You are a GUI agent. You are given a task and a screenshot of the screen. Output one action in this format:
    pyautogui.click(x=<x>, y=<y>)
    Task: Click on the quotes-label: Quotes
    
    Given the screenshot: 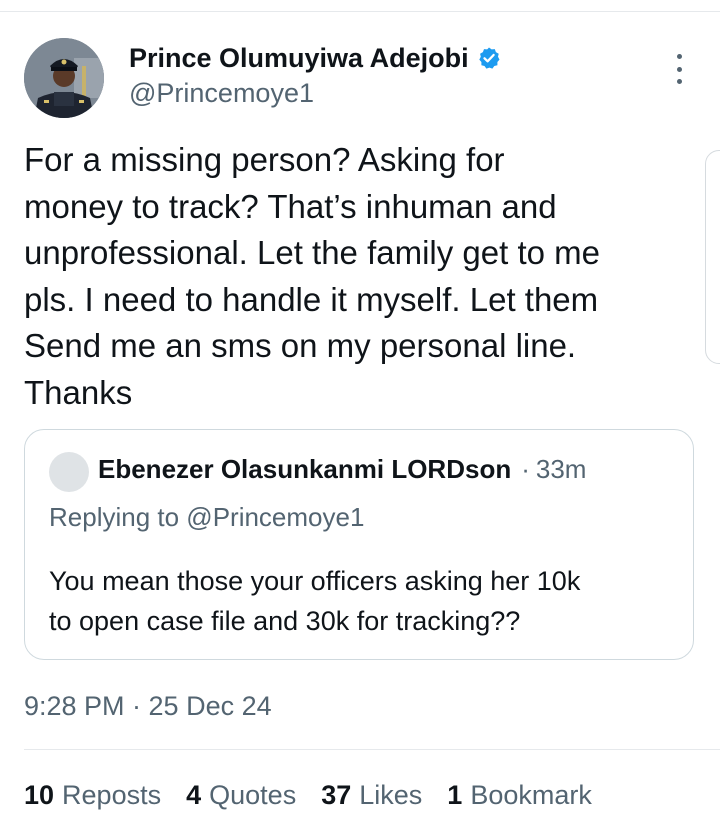 What is the action you would take?
    pyautogui.click(x=253, y=795)
    